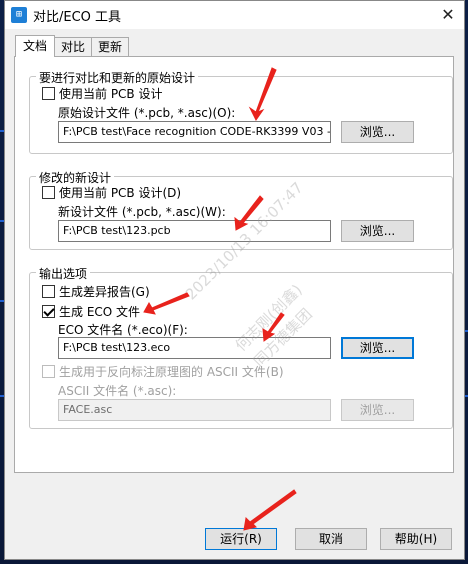  What do you see at coordinates (48, 192) in the screenshot?
I see `use-current-modified-checkbox` at bounding box center [48, 192].